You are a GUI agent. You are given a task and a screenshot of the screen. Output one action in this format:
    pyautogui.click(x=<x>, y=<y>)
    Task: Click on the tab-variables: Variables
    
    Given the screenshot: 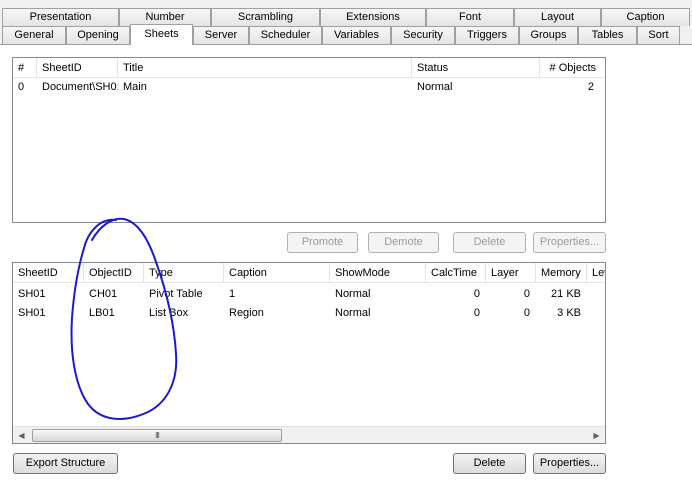 What is the action you would take?
    pyautogui.click(x=356, y=35)
    